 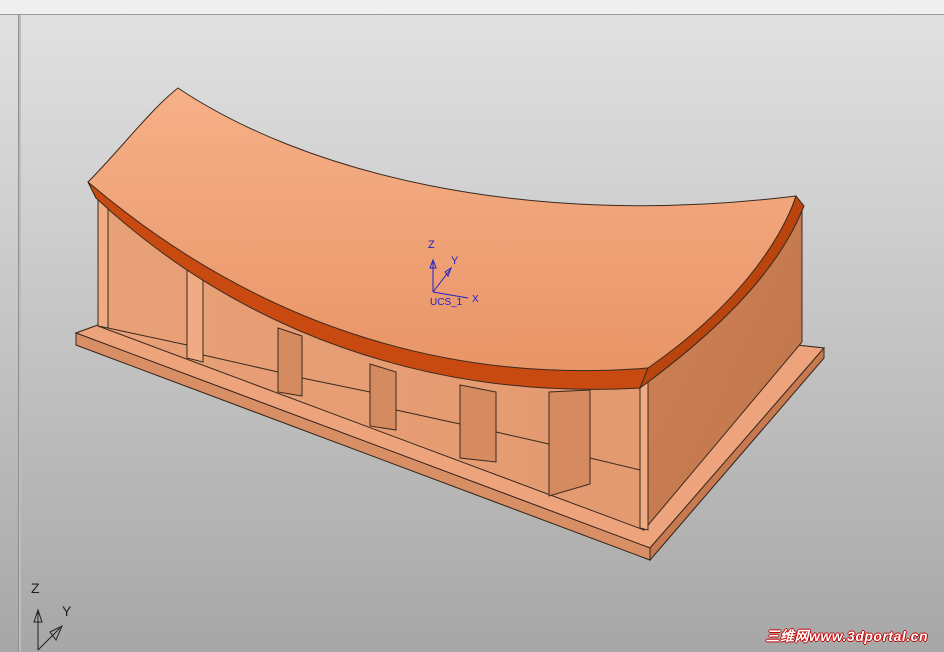 I want to click on ucs-x-label: X, so click(x=475, y=299).